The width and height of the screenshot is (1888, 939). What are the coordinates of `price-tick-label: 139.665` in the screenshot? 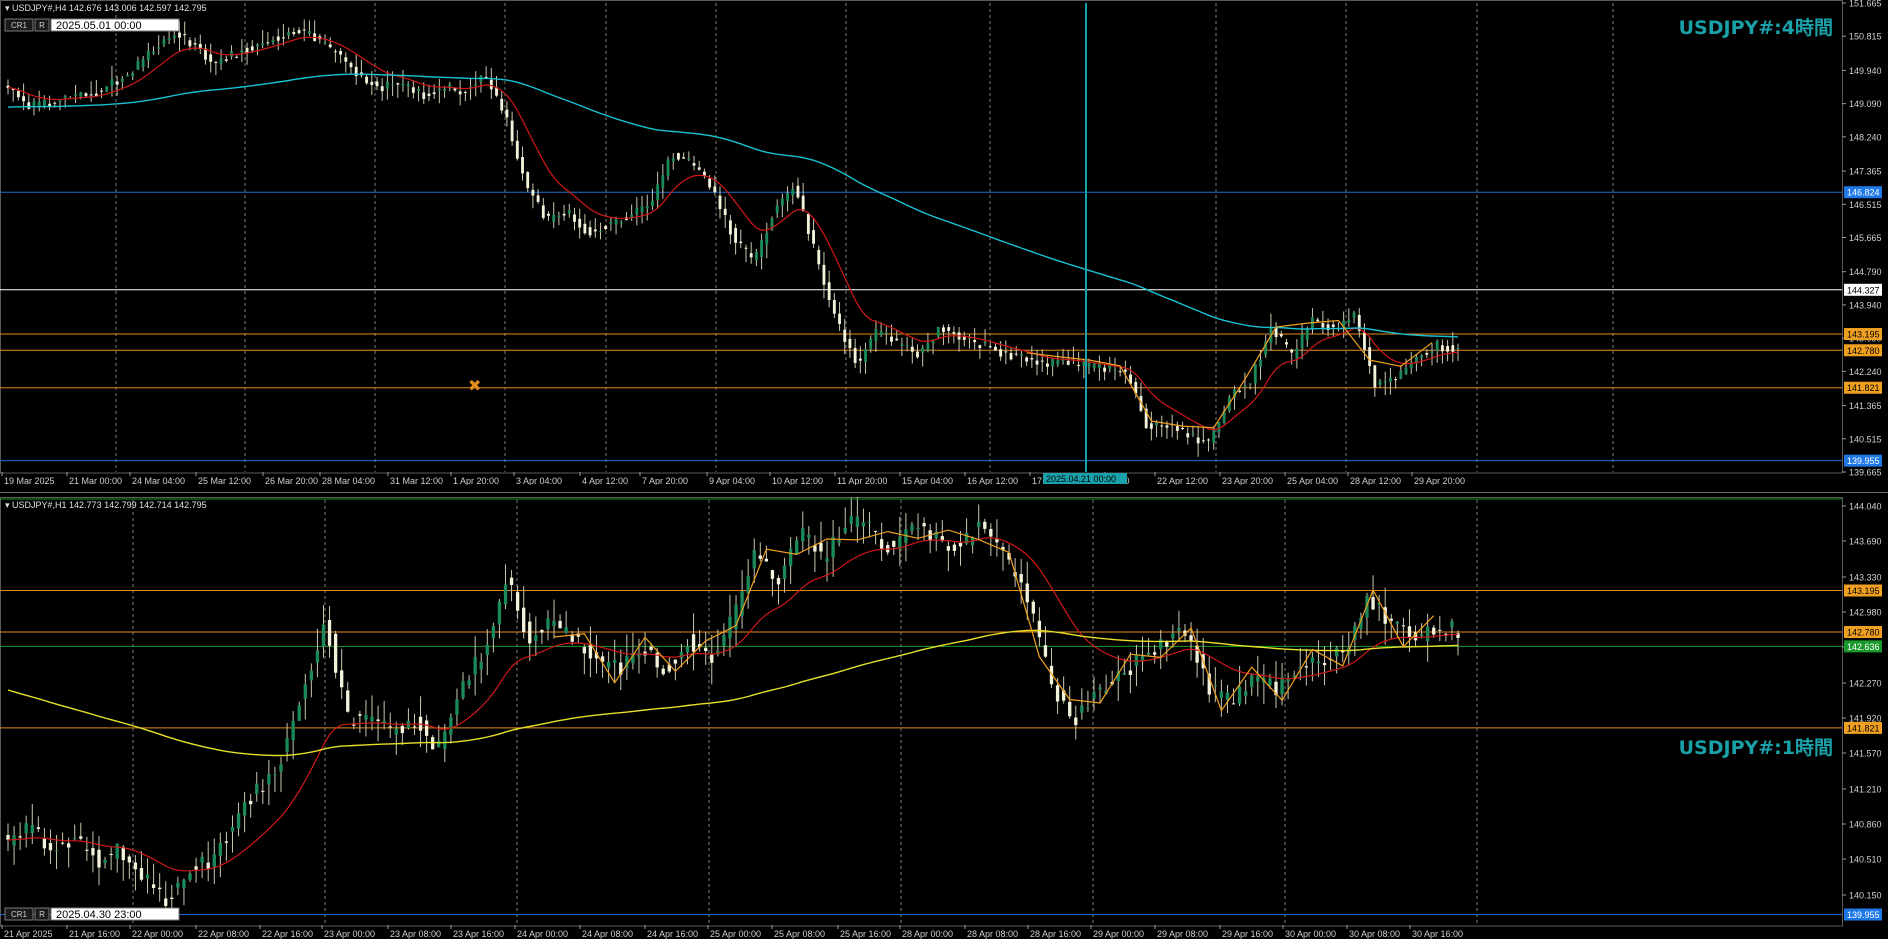 It's located at (1865, 473).